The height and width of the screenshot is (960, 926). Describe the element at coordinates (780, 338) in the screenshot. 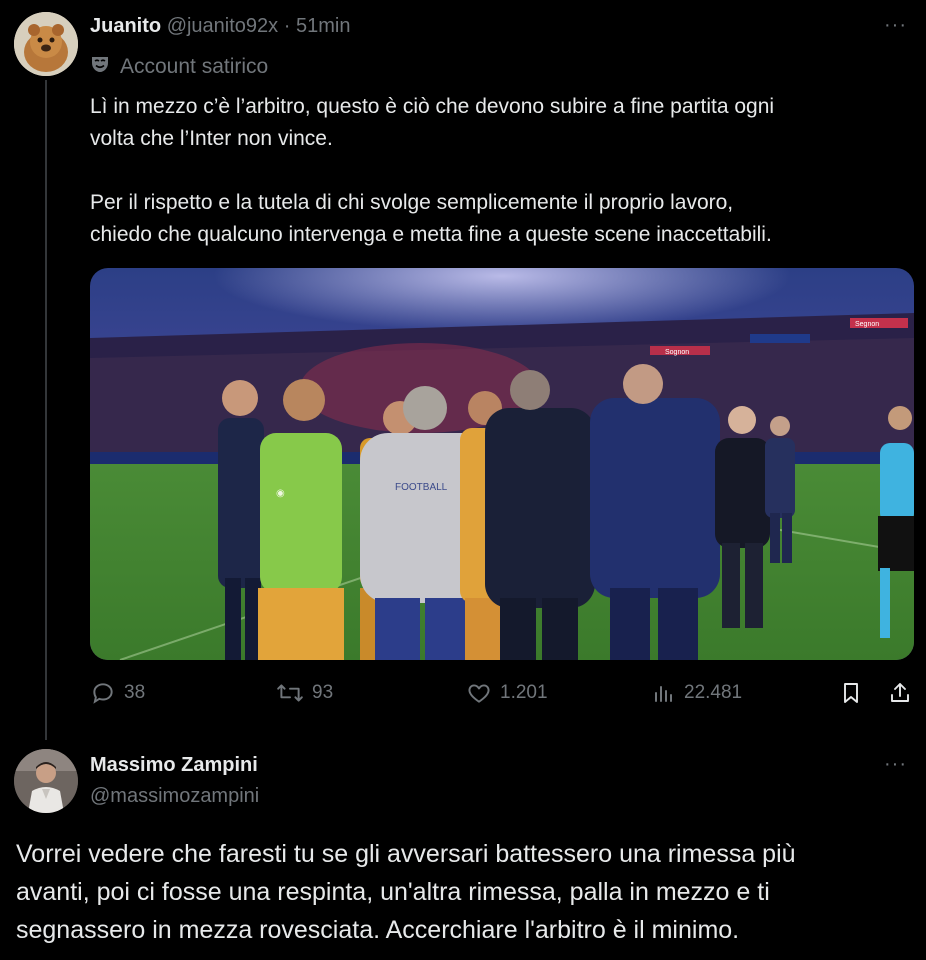

I see `stadium-banner` at that location.